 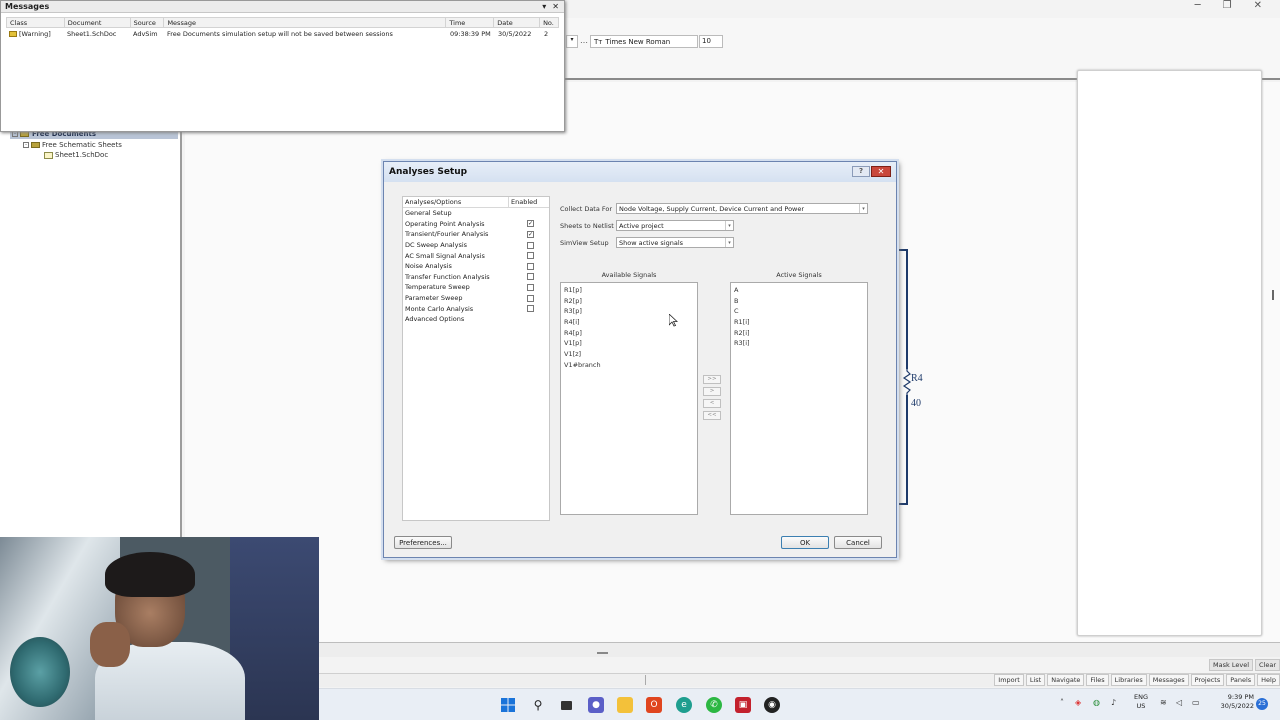 What do you see at coordinates (476, 255) in the screenshot?
I see `analysis-row: AC Small Signal Analysis` at bounding box center [476, 255].